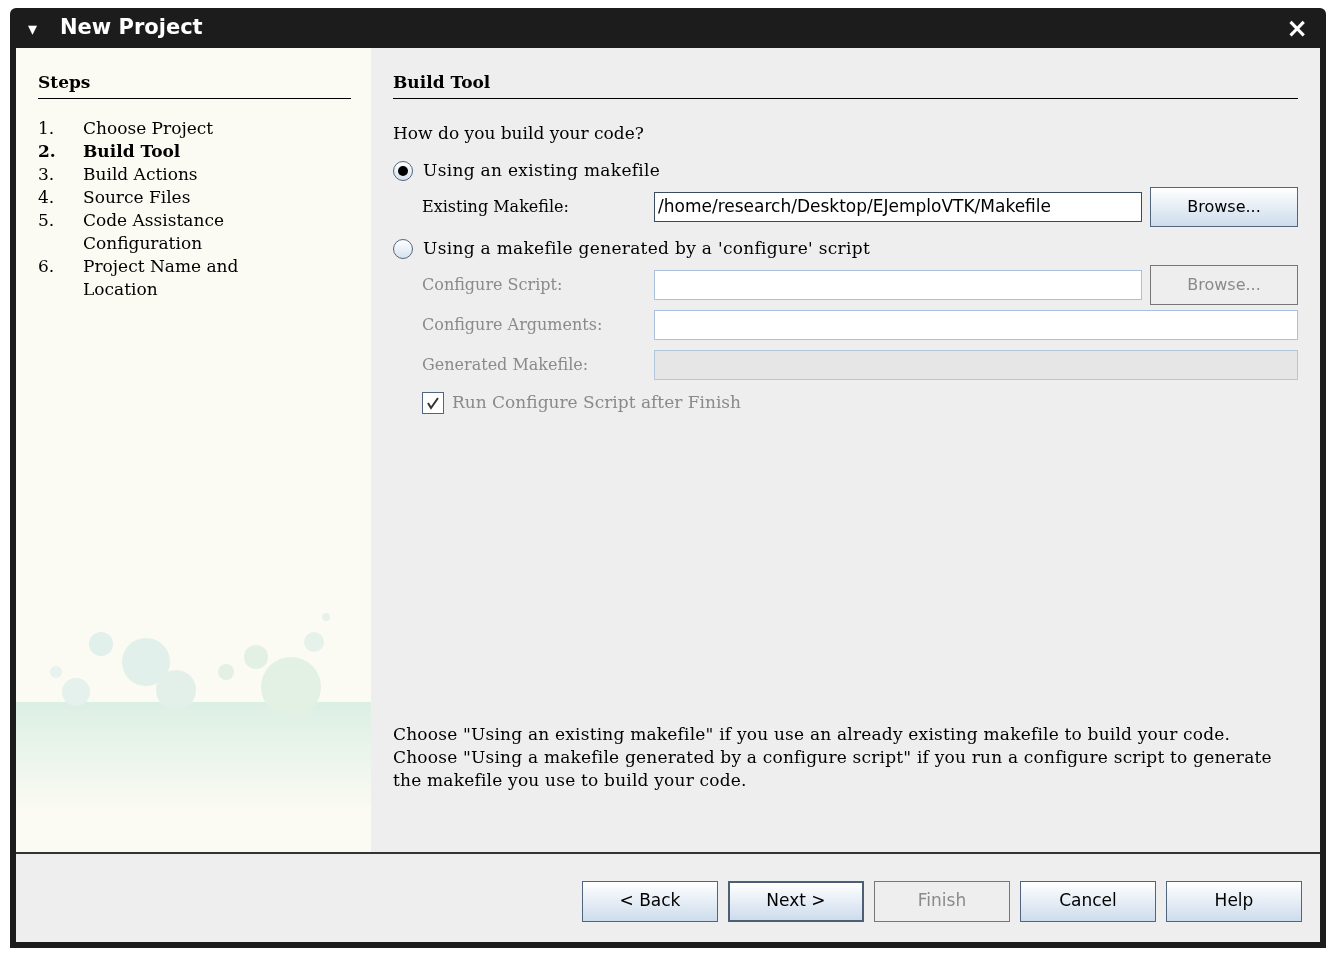  I want to click on dialog-button: Cancel, so click(1088, 901).